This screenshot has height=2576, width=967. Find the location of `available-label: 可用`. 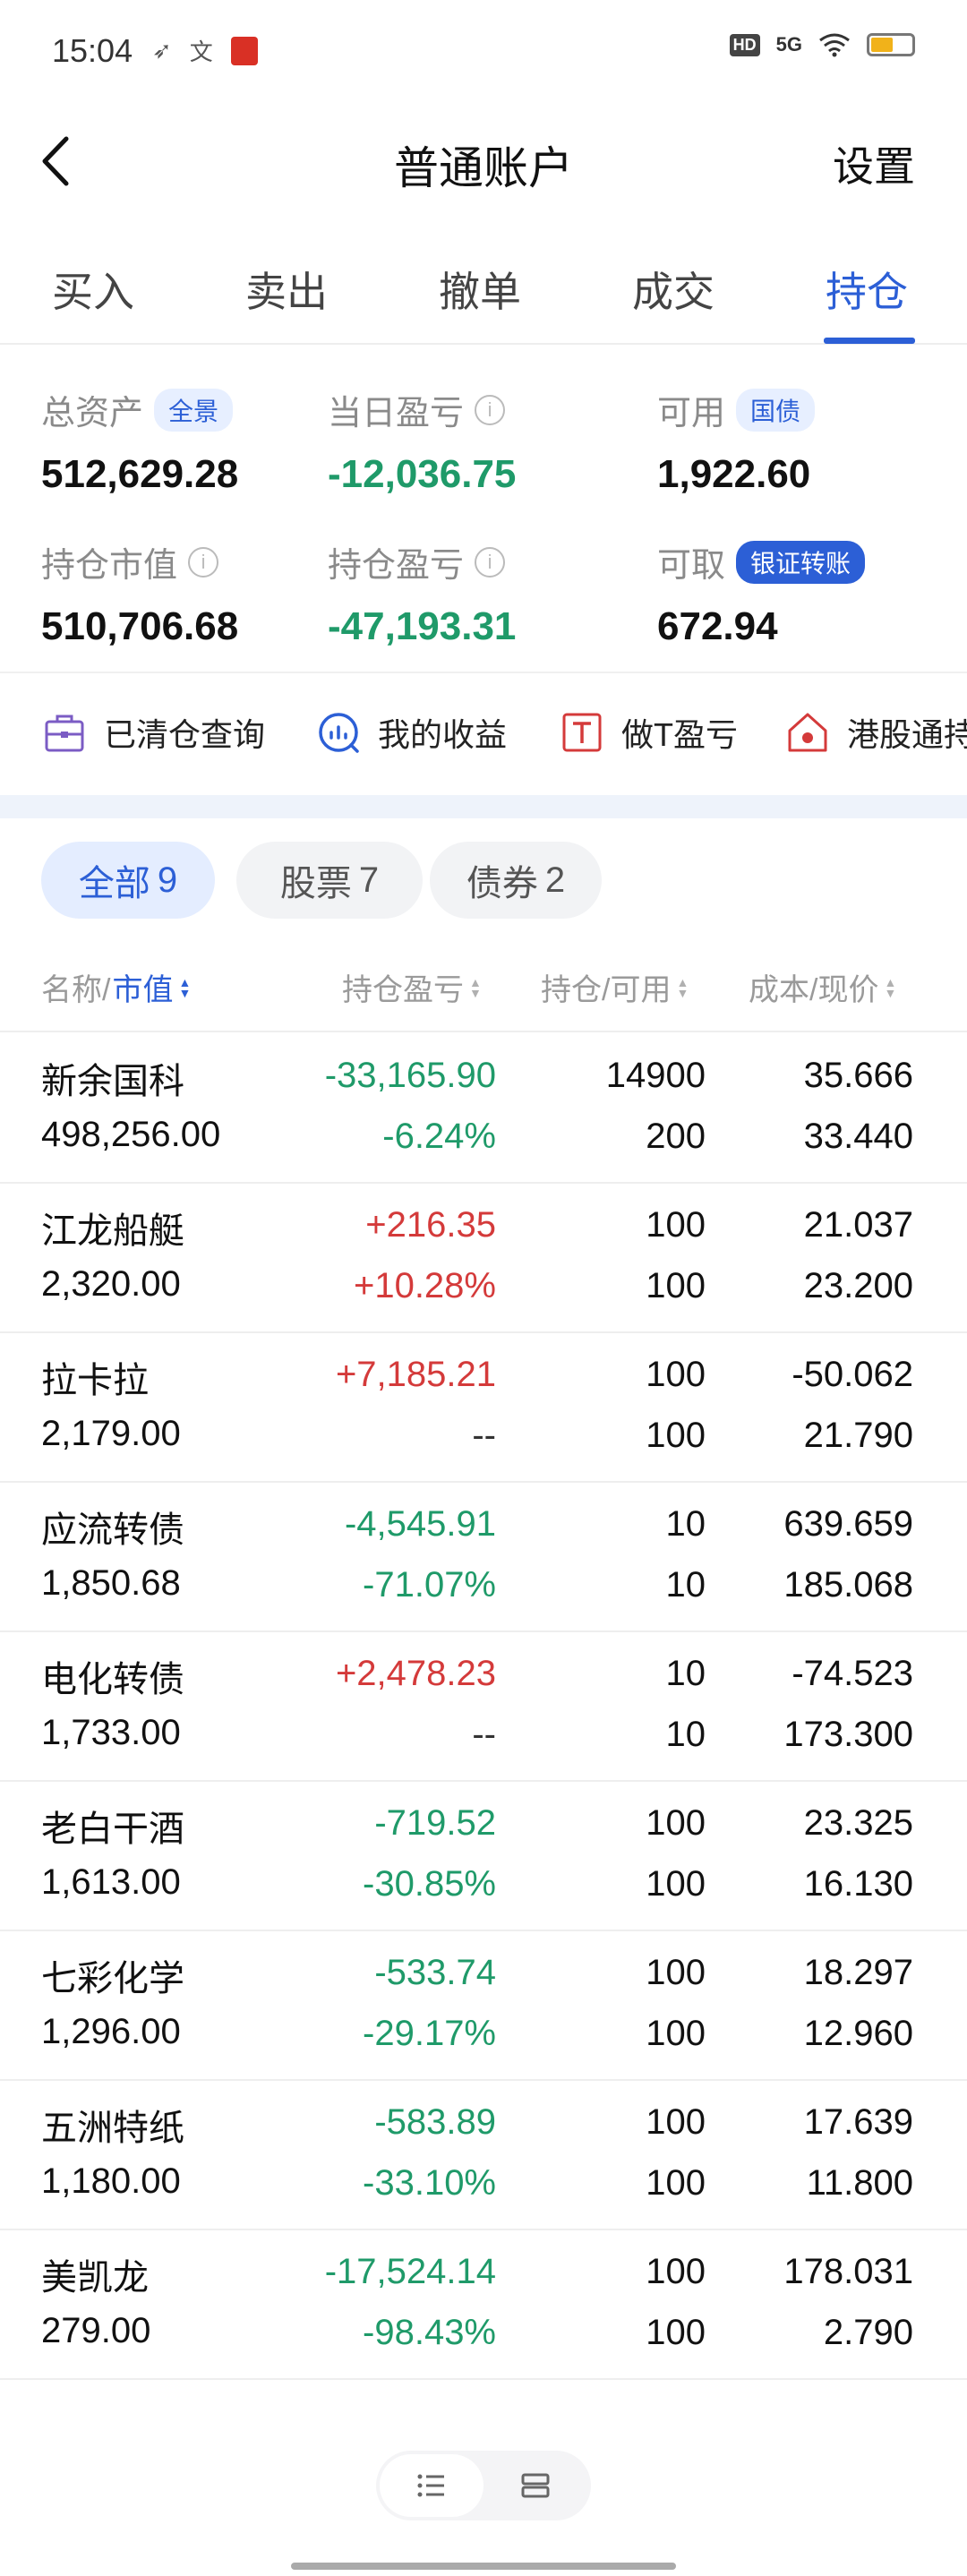

available-label: 可用 is located at coordinates (691, 413).